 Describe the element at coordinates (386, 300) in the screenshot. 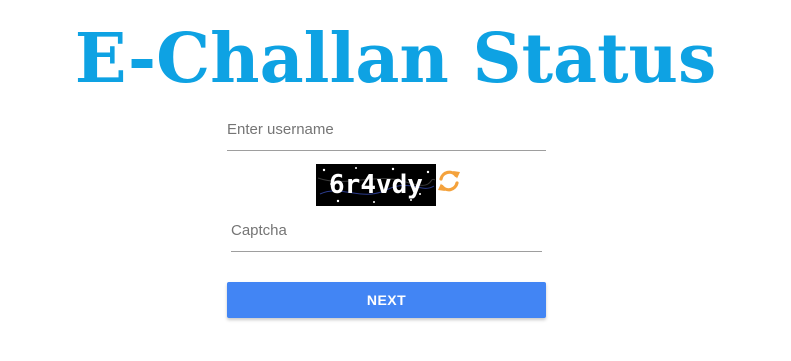

I see `next-button: NEXT` at that location.